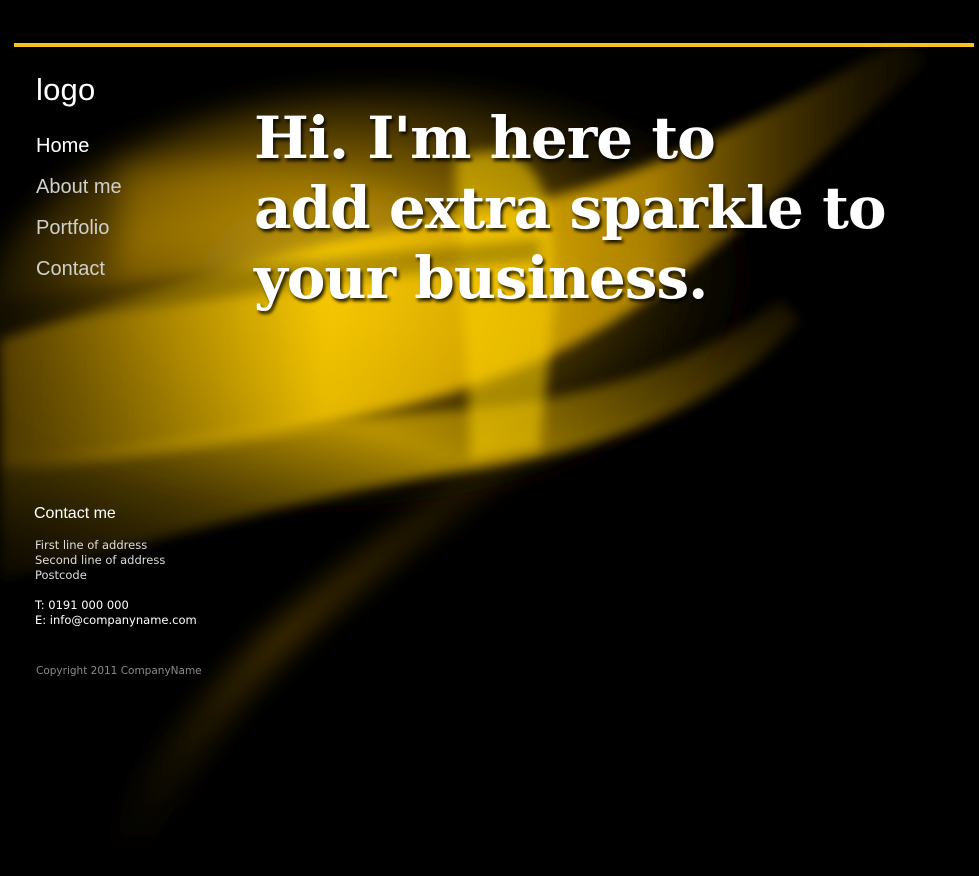  I want to click on footer-copyright: Copyright 2011 CompanyName, so click(119, 671).